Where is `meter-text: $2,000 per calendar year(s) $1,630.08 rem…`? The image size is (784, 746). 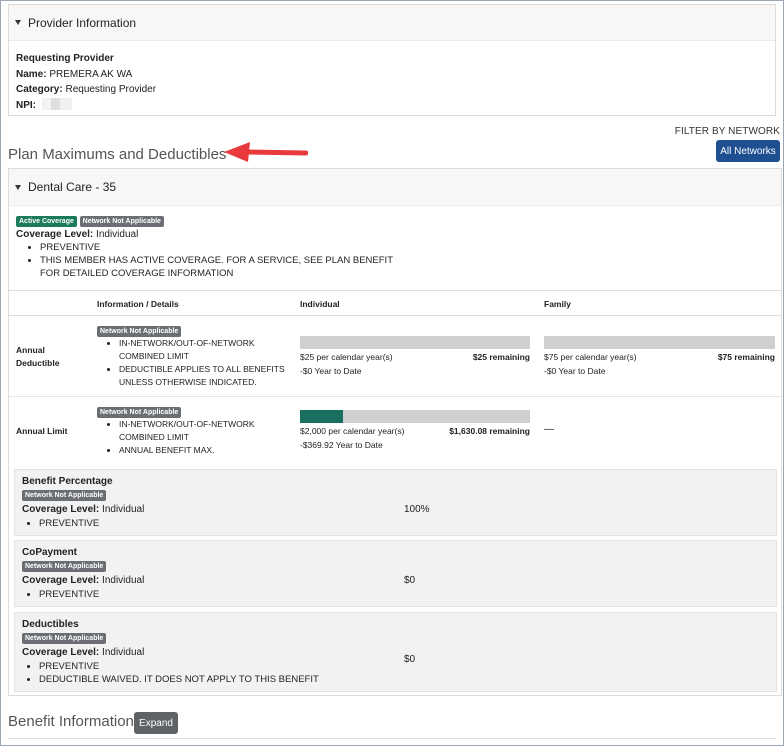
meter-text: $2,000 per calendar year(s) $1,630.08 rem… is located at coordinates (415, 431).